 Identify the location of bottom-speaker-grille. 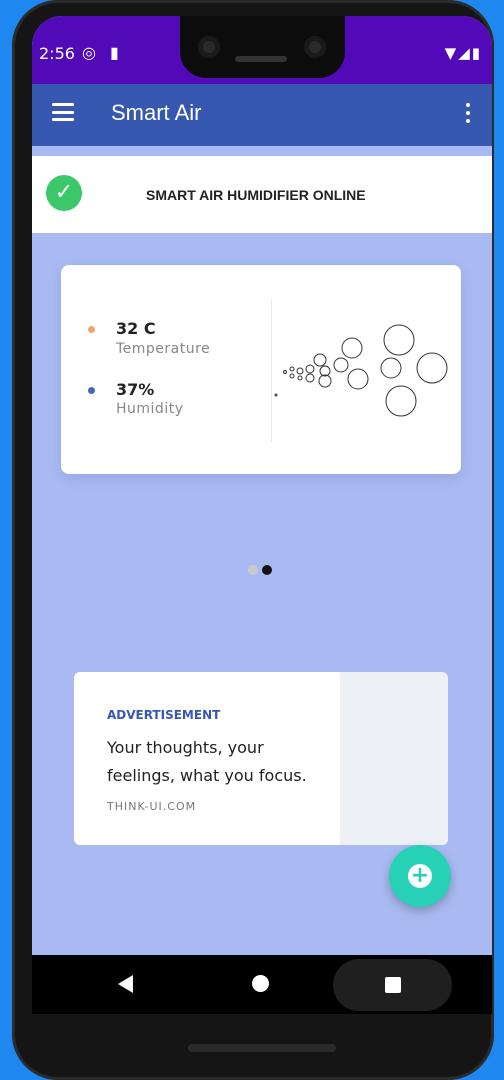
(262, 1048).